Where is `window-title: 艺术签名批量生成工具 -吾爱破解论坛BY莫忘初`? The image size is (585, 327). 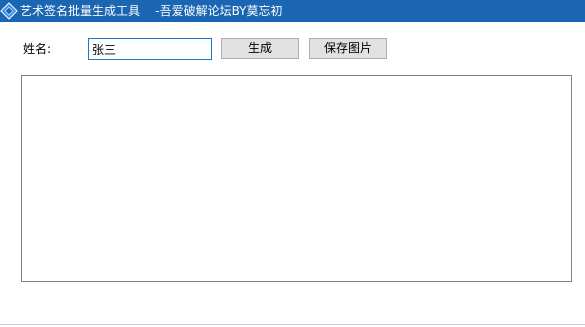
window-title: 艺术签名批量生成工具 -吾爱破解论坛BY莫忘初 is located at coordinates (151, 11).